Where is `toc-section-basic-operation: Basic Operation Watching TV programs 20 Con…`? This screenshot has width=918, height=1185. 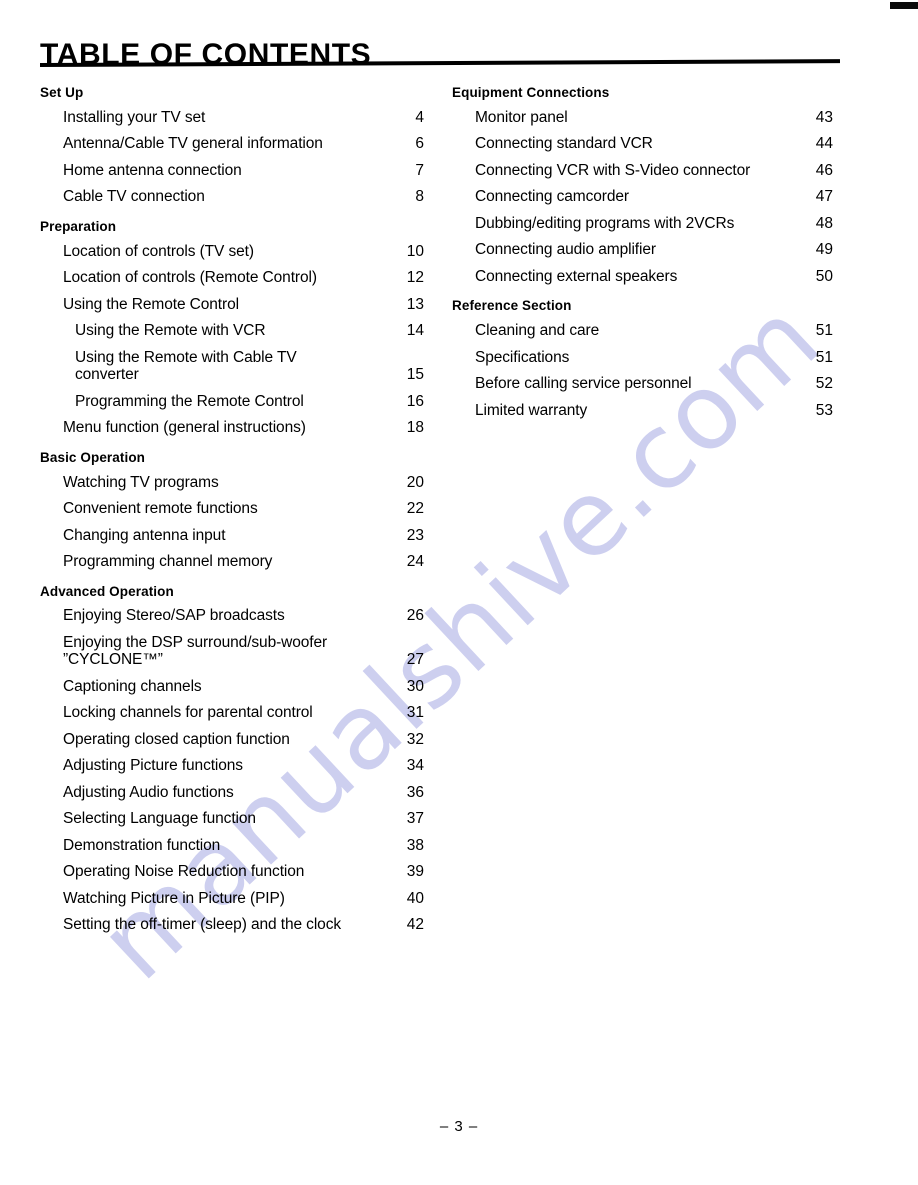 toc-section-basic-operation: Basic Operation Watching TV programs 20 Con… is located at coordinates (232, 510).